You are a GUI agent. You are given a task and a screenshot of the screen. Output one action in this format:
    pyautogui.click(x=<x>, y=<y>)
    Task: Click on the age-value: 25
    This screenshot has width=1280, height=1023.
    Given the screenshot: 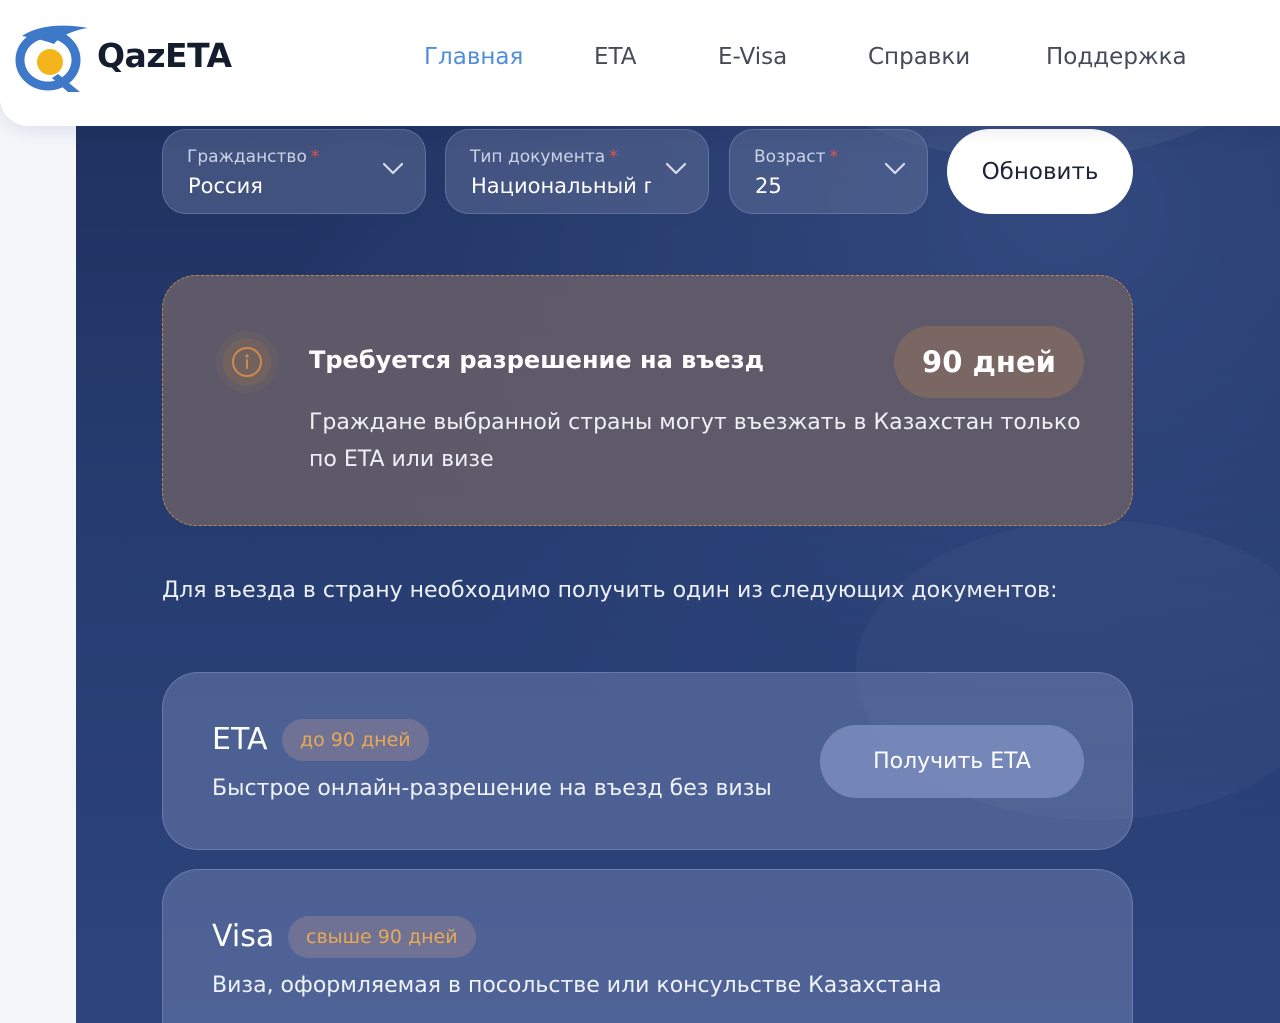 What is the action you would take?
    pyautogui.click(x=768, y=186)
    